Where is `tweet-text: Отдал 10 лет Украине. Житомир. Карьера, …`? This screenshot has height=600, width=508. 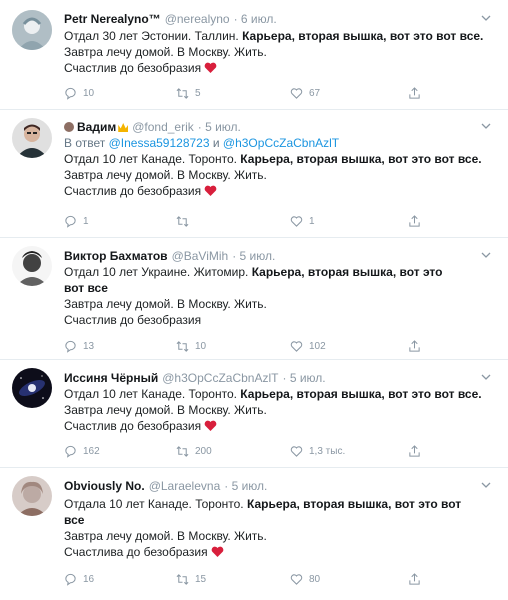 tweet-text: Отдал 10 лет Украине. Житомир. Карьера, … is located at coordinates (256, 296).